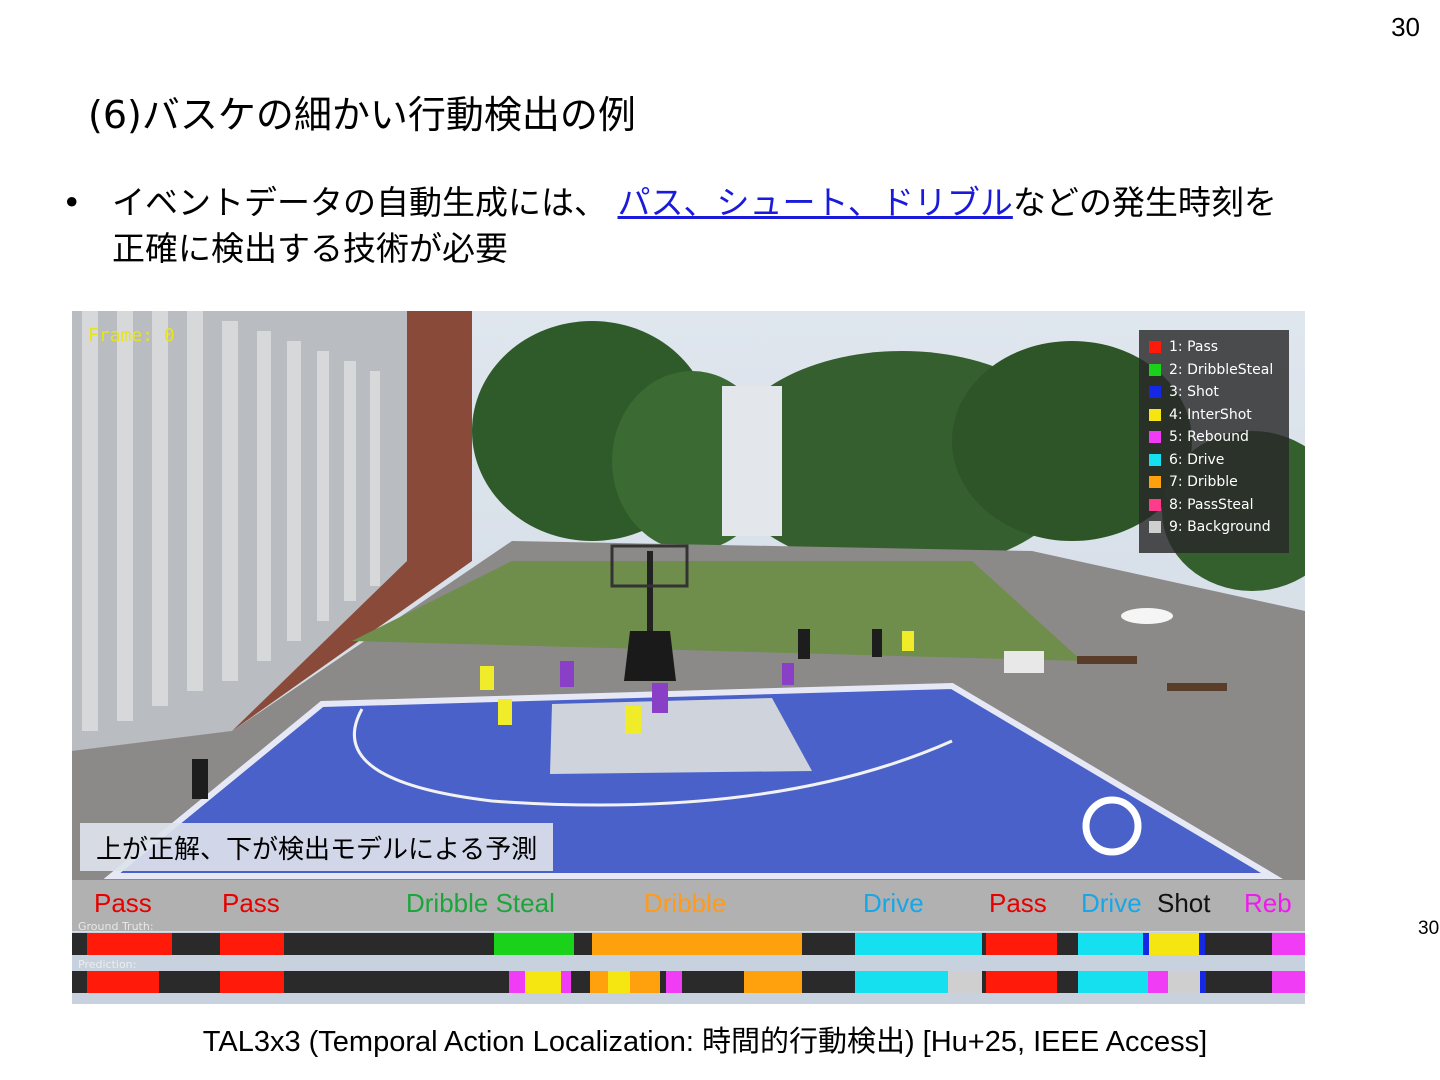 The width and height of the screenshot is (1440, 1080). Describe the element at coordinates (362, 115) in the screenshot. I see `slide-title: (6)バスケの細かい行動検出の例` at that location.